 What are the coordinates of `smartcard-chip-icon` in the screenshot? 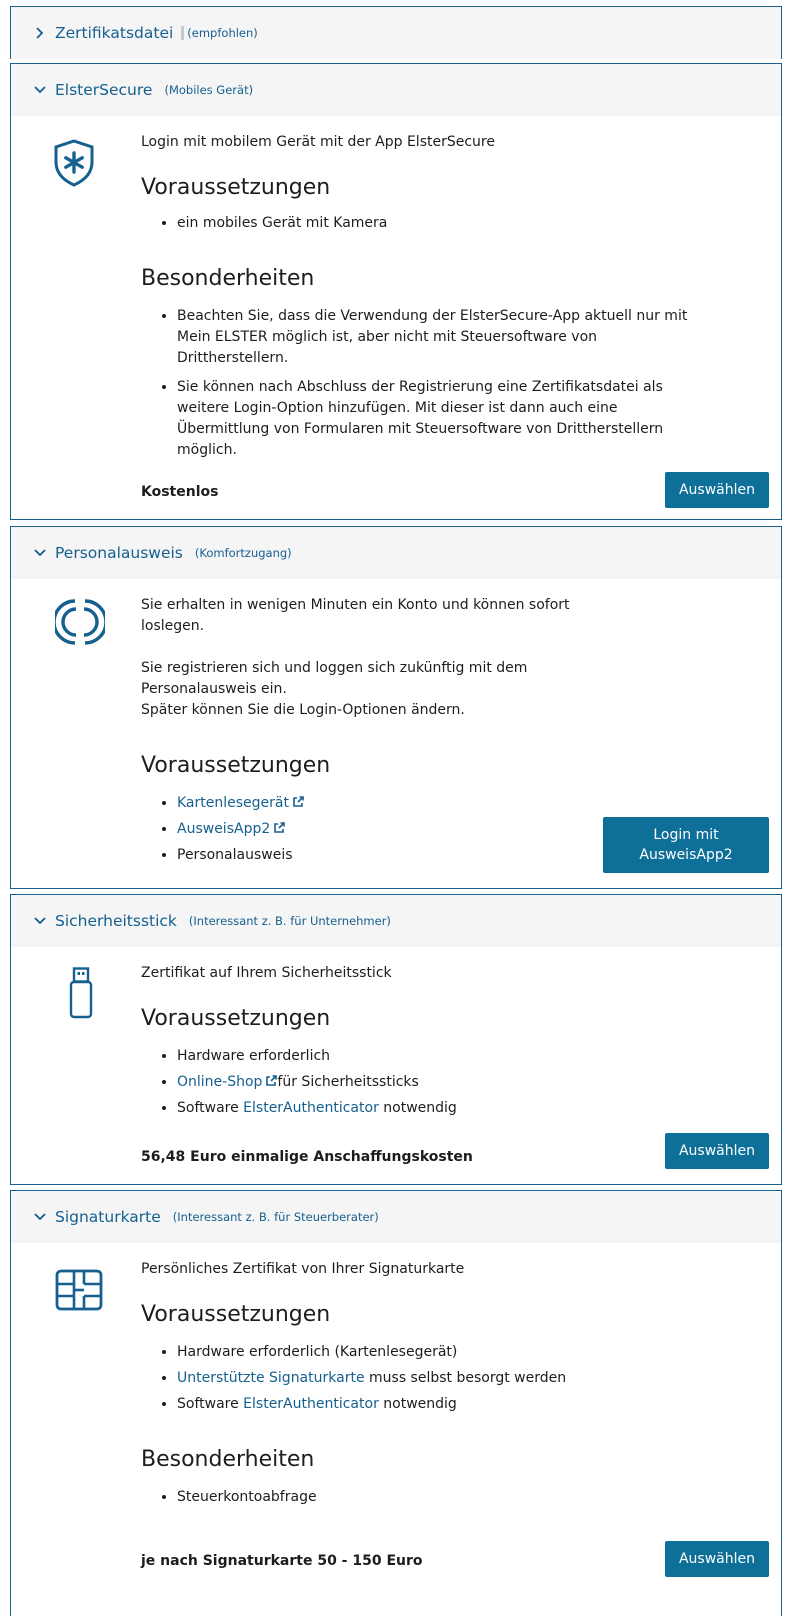 It's located at (79, 1292).